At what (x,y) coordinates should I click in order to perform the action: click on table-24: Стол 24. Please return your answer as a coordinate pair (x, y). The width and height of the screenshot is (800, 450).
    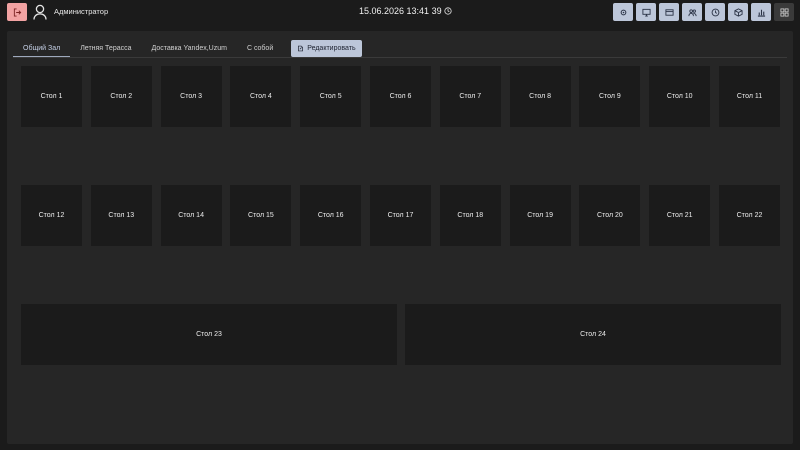
    Looking at the image, I should click on (593, 334).